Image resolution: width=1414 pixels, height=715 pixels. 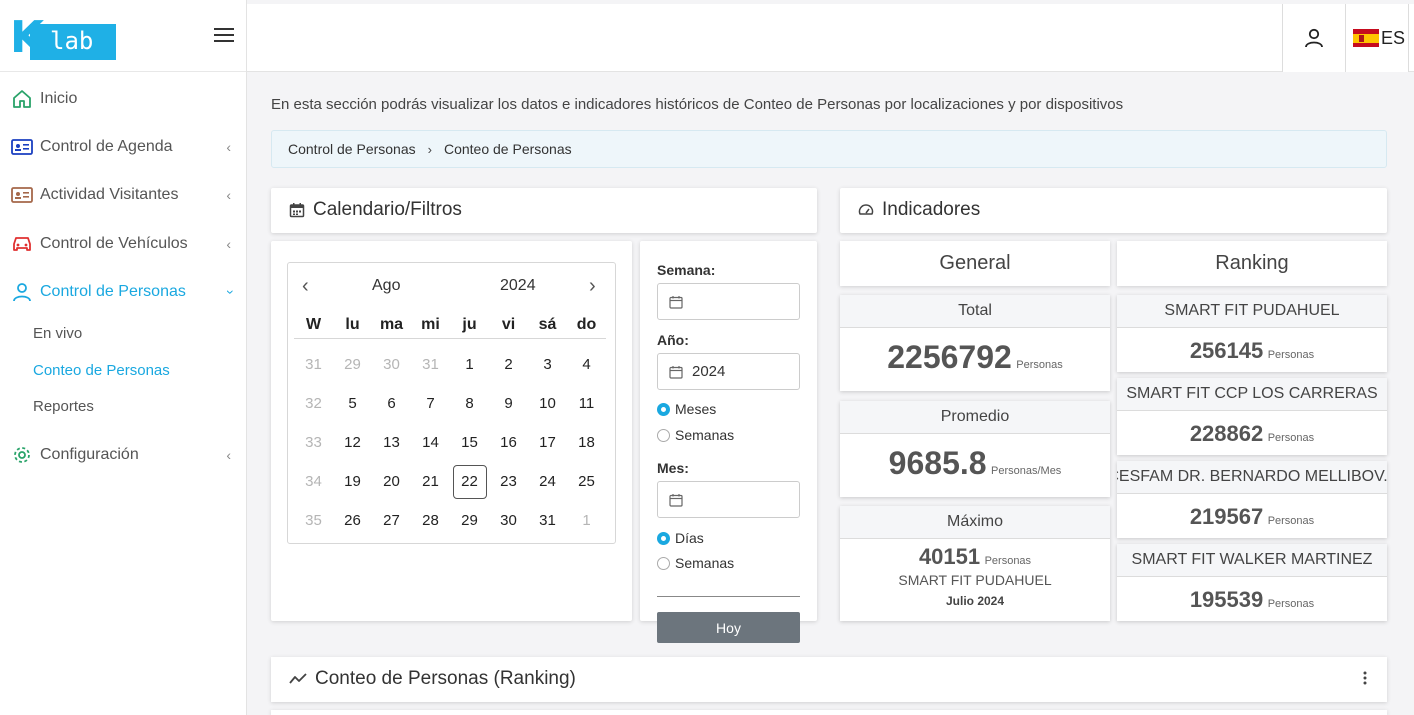 What do you see at coordinates (931, 209) in the screenshot?
I see `card-title: Indicadores` at bounding box center [931, 209].